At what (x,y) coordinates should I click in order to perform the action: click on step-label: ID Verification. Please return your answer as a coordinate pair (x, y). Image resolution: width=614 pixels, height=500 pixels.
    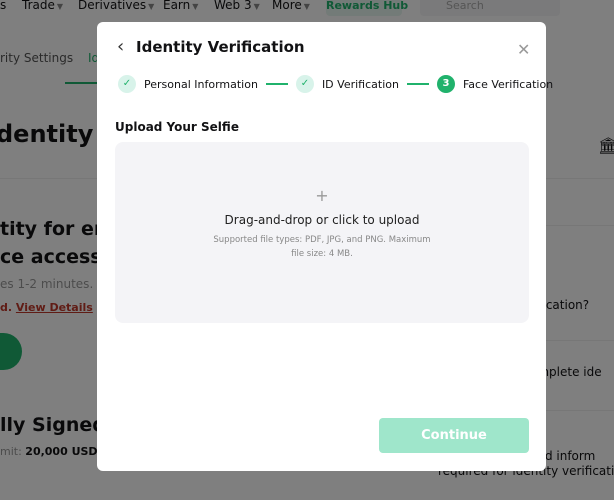
    Looking at the image, I should click on (360, 84).